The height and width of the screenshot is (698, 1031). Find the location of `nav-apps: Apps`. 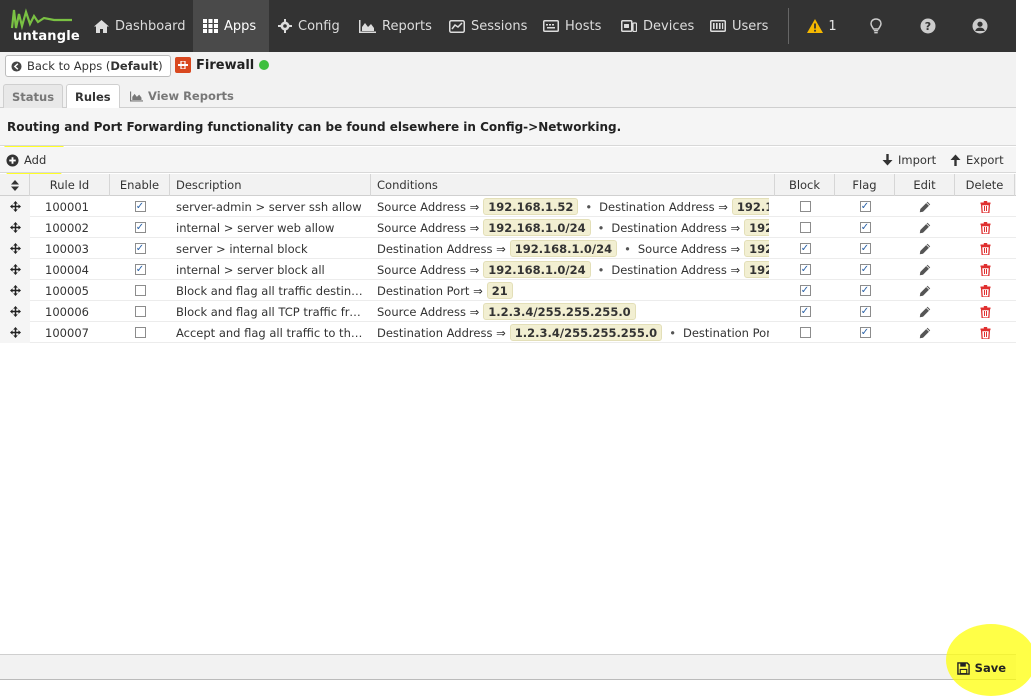

nav-apps: Apps is located at coordinates (231, 26).